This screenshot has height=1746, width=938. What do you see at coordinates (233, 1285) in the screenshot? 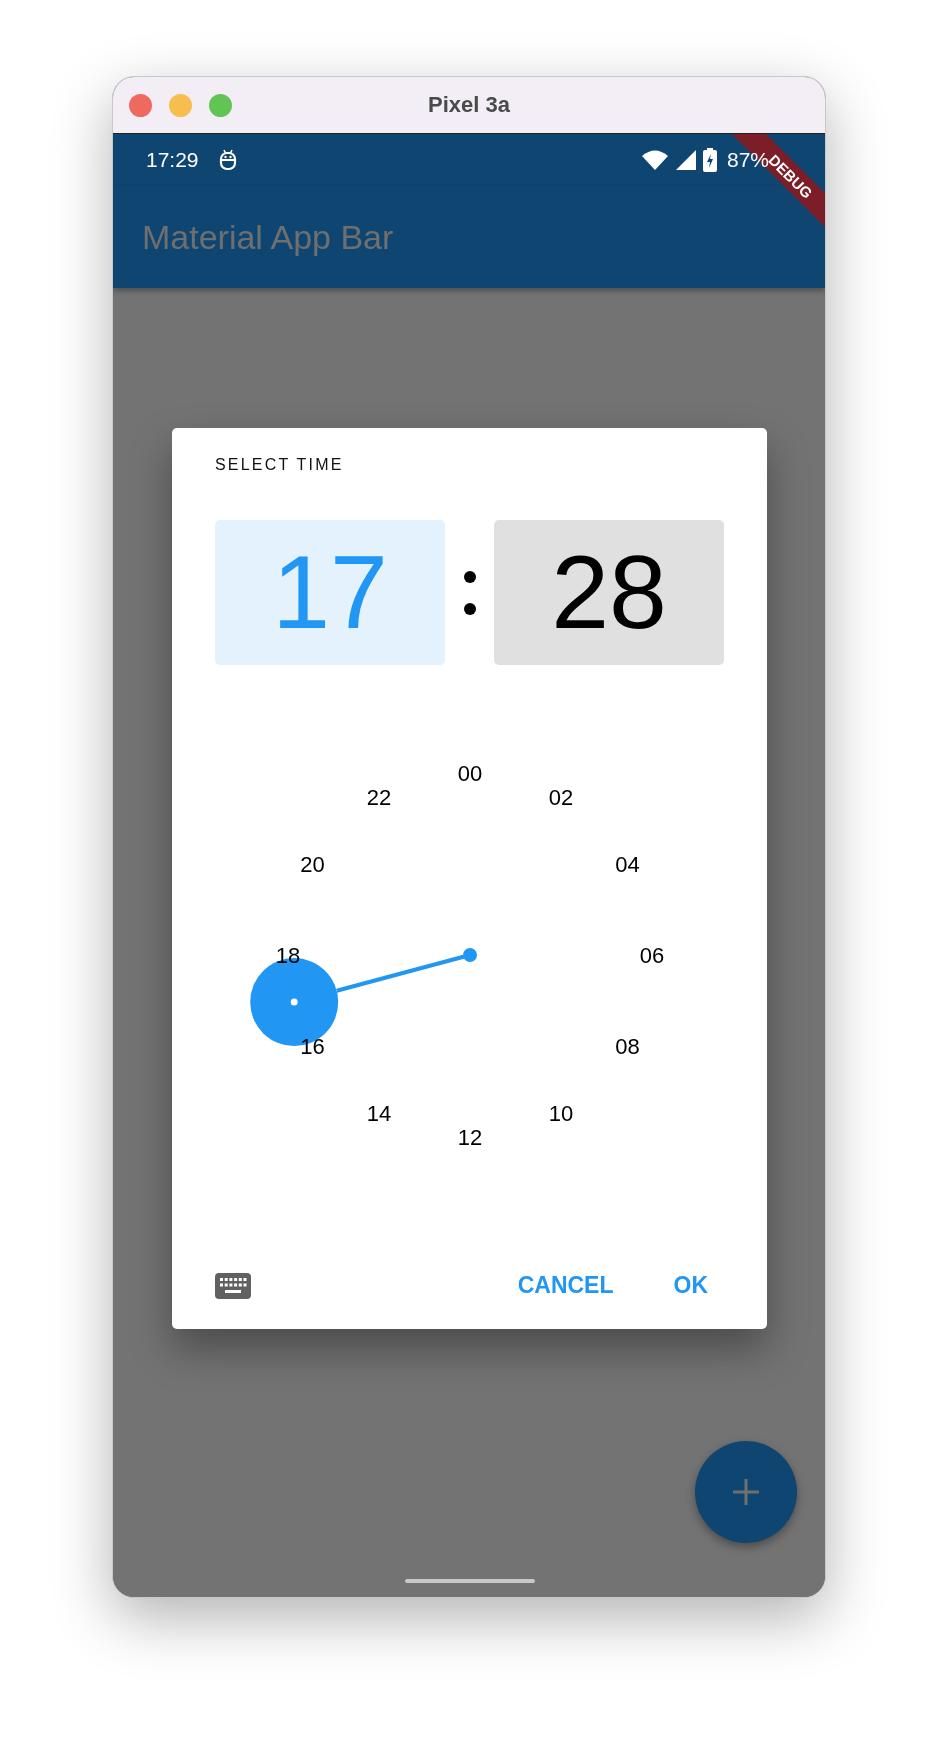
I see `keyboard-icon` at bounding box center [233, 1285].